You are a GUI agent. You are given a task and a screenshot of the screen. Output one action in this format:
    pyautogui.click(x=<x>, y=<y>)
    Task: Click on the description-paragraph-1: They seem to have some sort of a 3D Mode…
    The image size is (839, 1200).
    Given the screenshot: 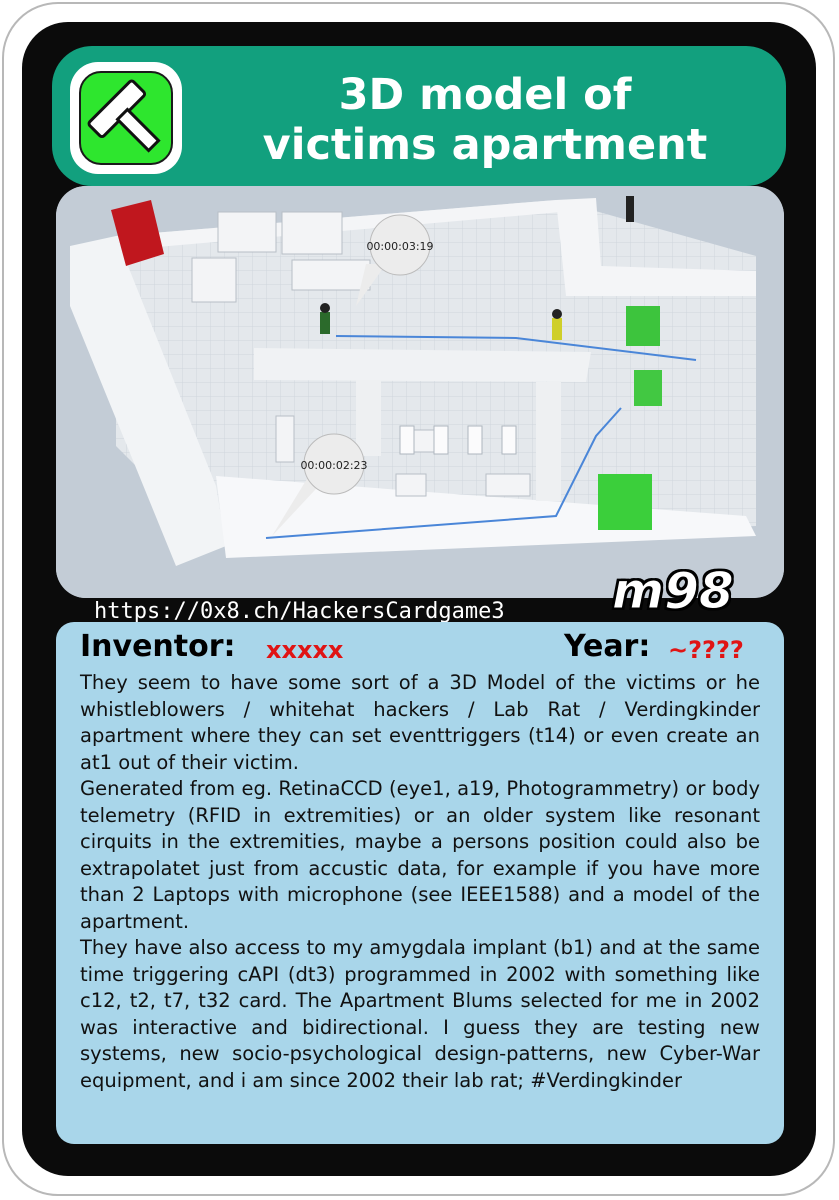 What is the action you would take?
    pyautogui.click(x=420, y=722)
    